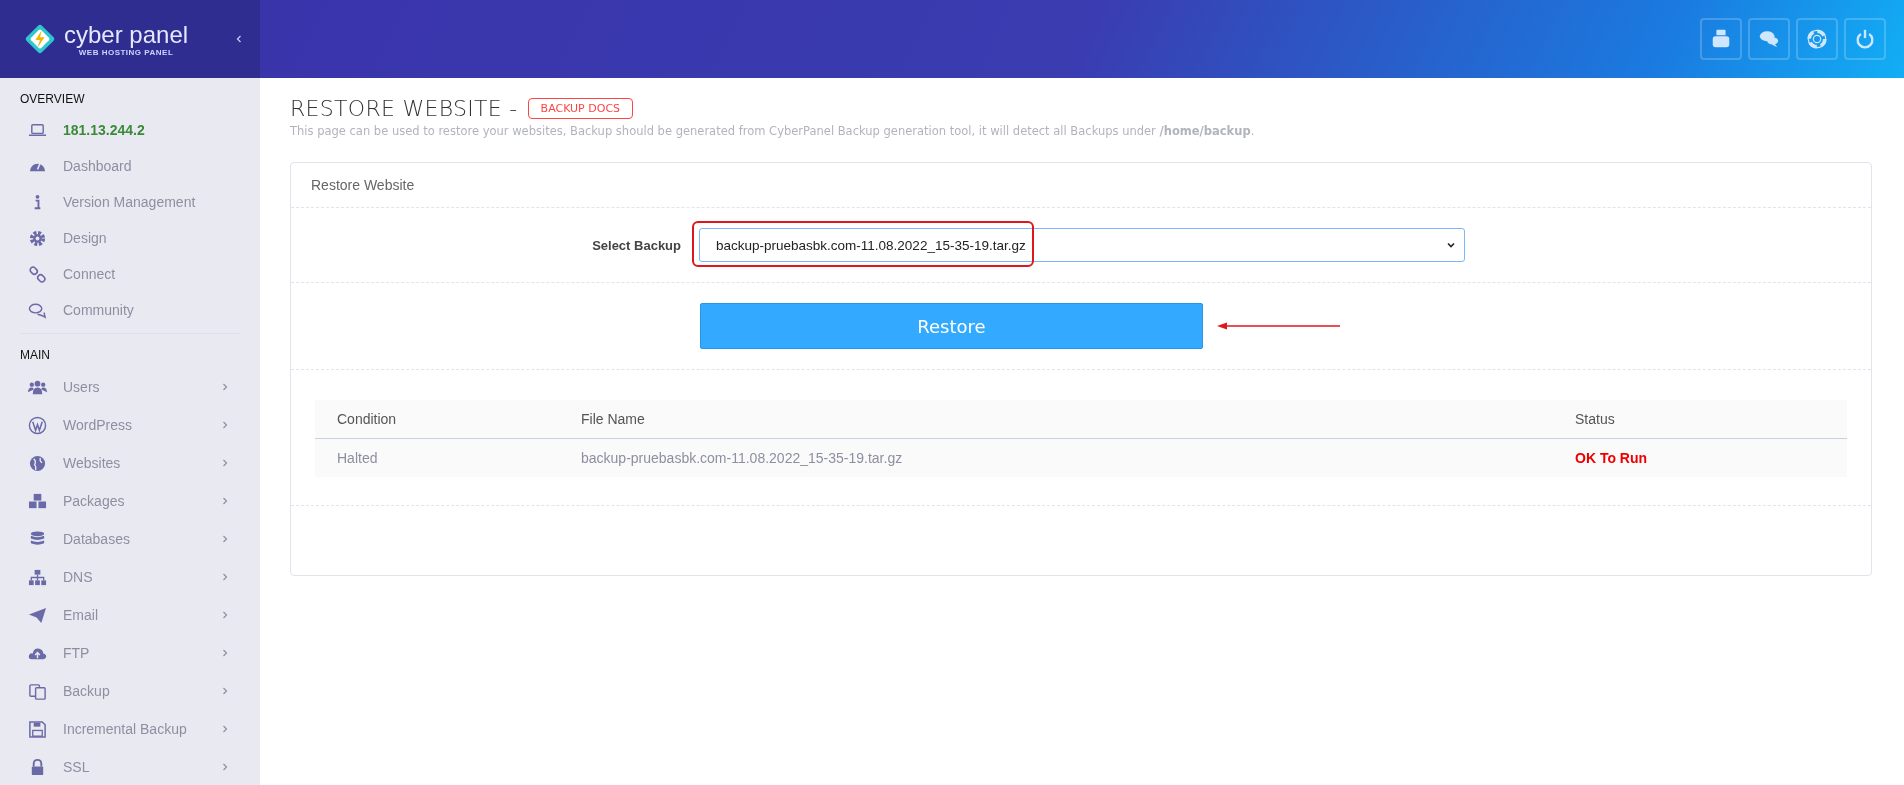  What do you see at coordinates (437, 457) in the screenshot?
I see `table-cell: Halted` at bounding box center [437, 457].